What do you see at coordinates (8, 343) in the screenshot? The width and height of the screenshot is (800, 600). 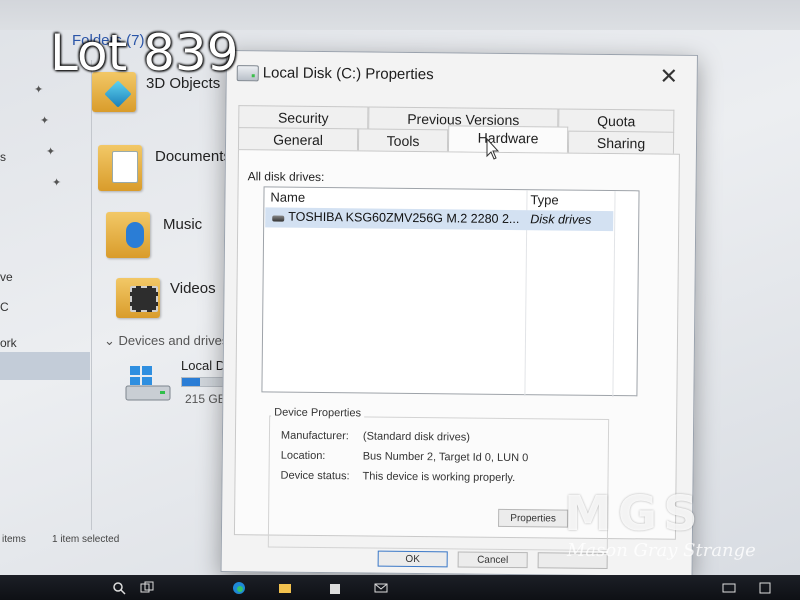 I see `nav-item-partial-4: ork` at bounding box center [8, 343].